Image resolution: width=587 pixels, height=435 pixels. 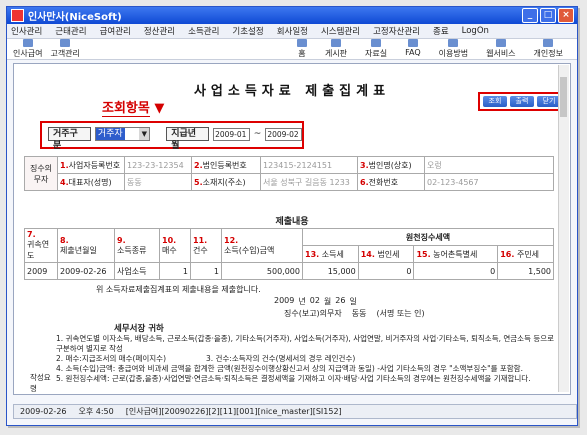 I want to click on field-label: 전화번호, so click(x=383, y=182).